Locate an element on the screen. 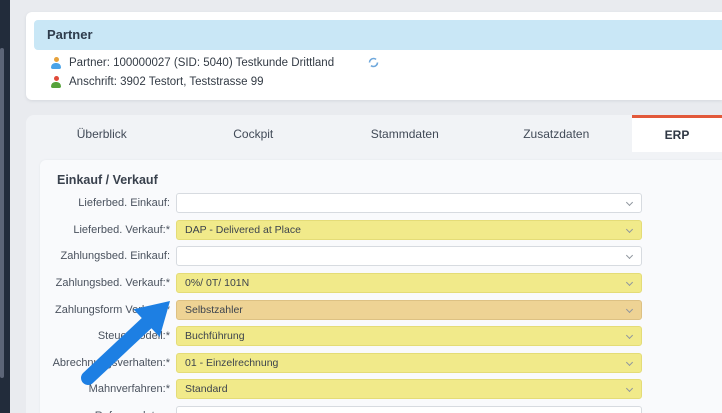 This screenshot has height=413, width=722. tab-erp: ERP is located at coordinates (677, 133).